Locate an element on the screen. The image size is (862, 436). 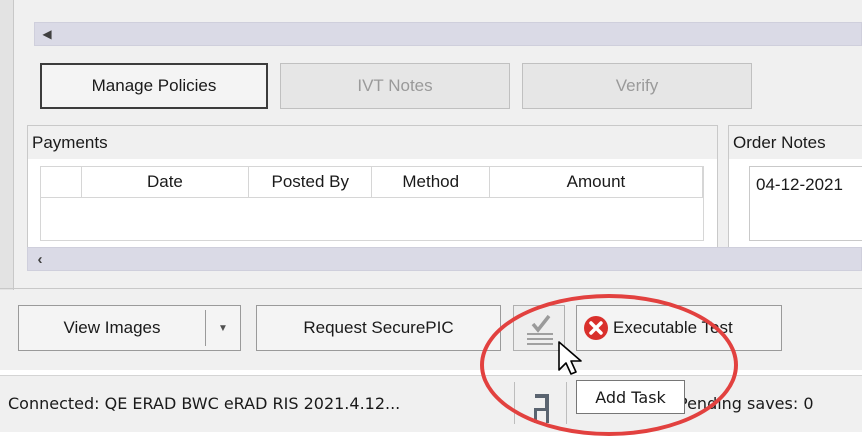
view-images-label: View Images is located at coordinates (112, 327).